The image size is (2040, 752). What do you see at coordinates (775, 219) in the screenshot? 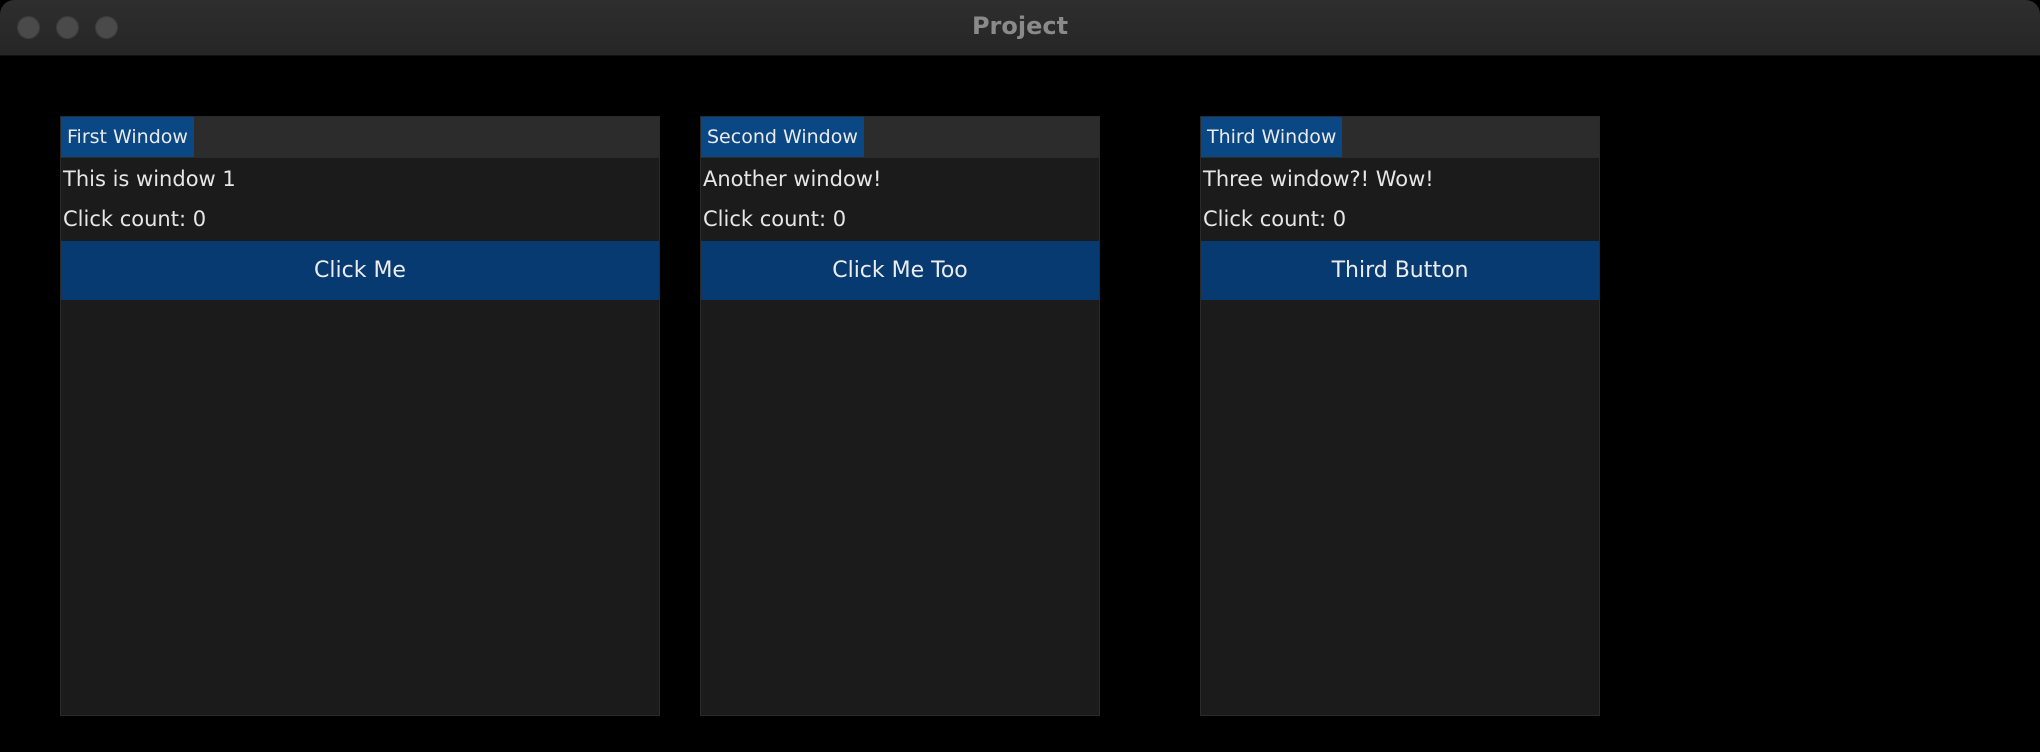
I see `second-window-click-count: Click count: 0` at bounding box center [775, 219].